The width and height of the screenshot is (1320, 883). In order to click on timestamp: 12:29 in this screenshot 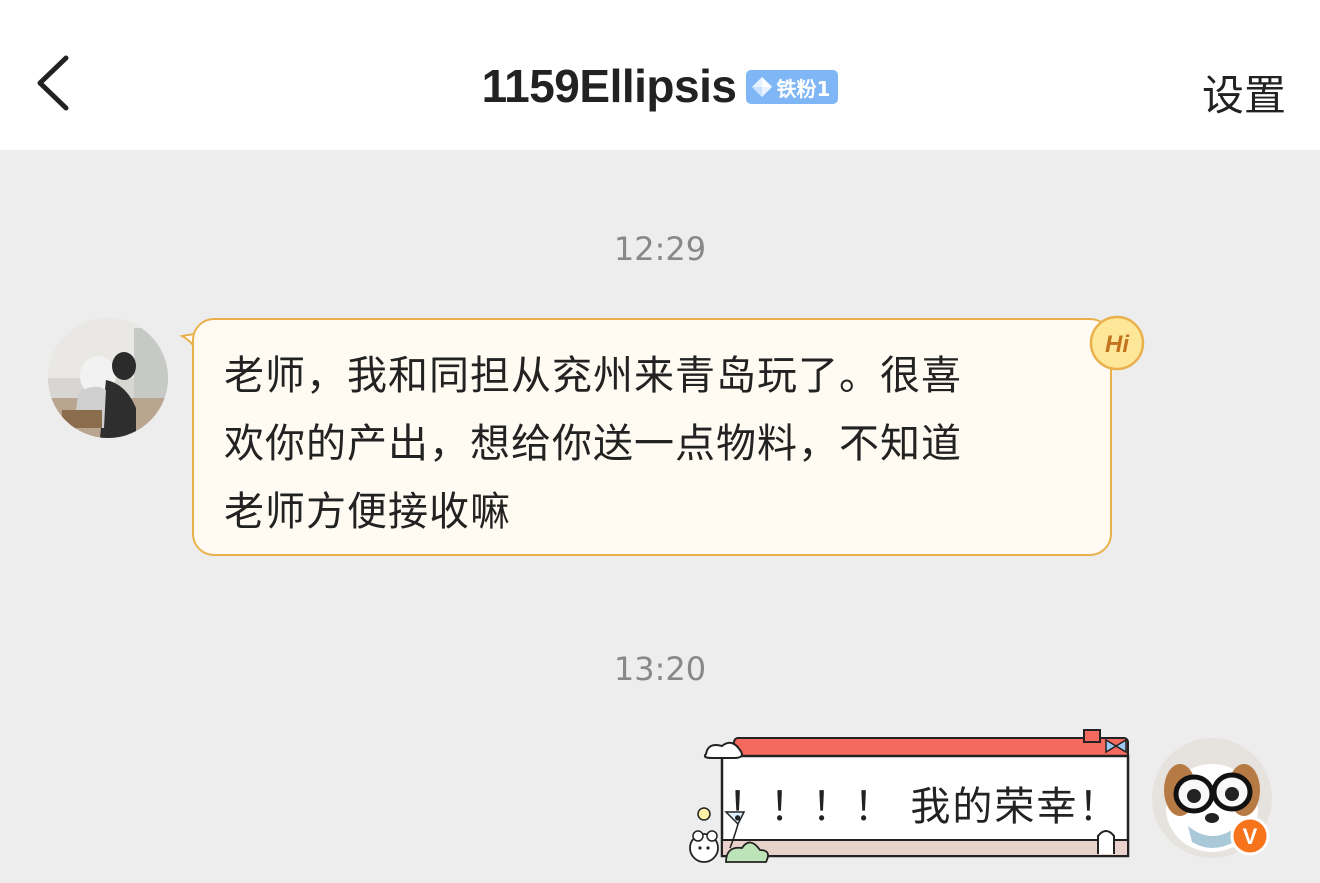, I will do `click(660, 249)`.